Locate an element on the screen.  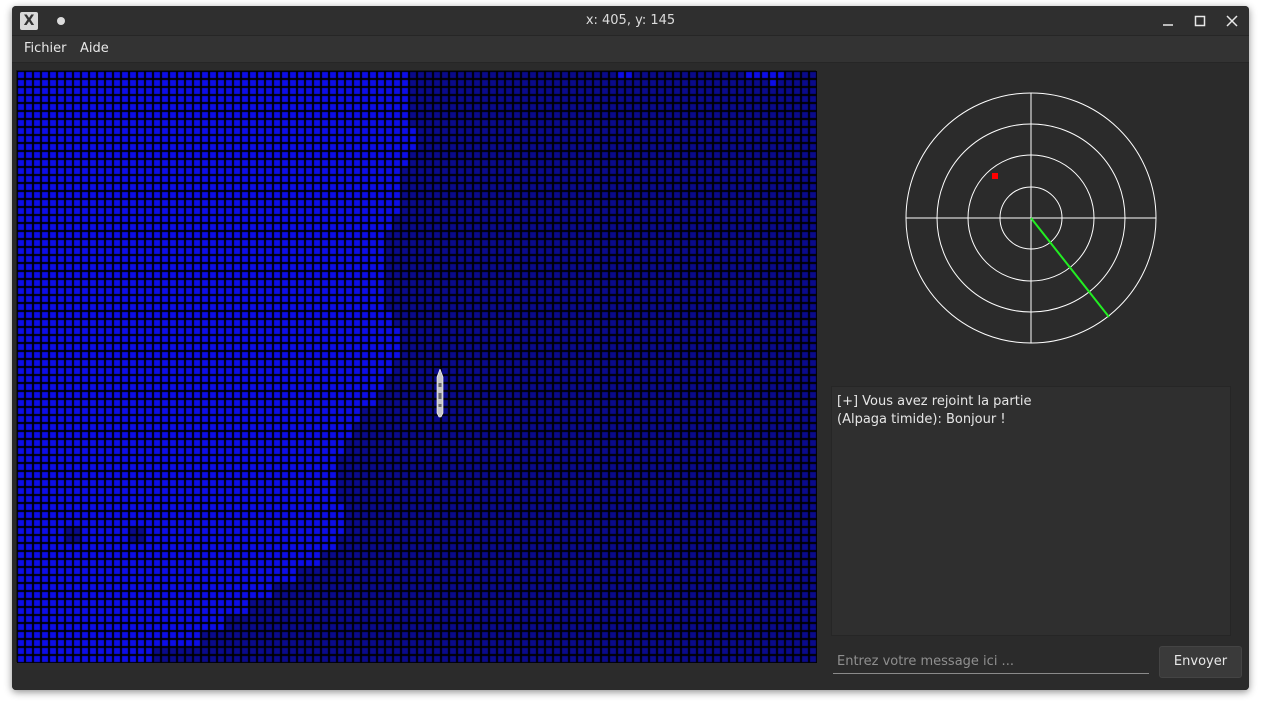
menu-bar: Fichier Aide is located at coordinates (630, 49).